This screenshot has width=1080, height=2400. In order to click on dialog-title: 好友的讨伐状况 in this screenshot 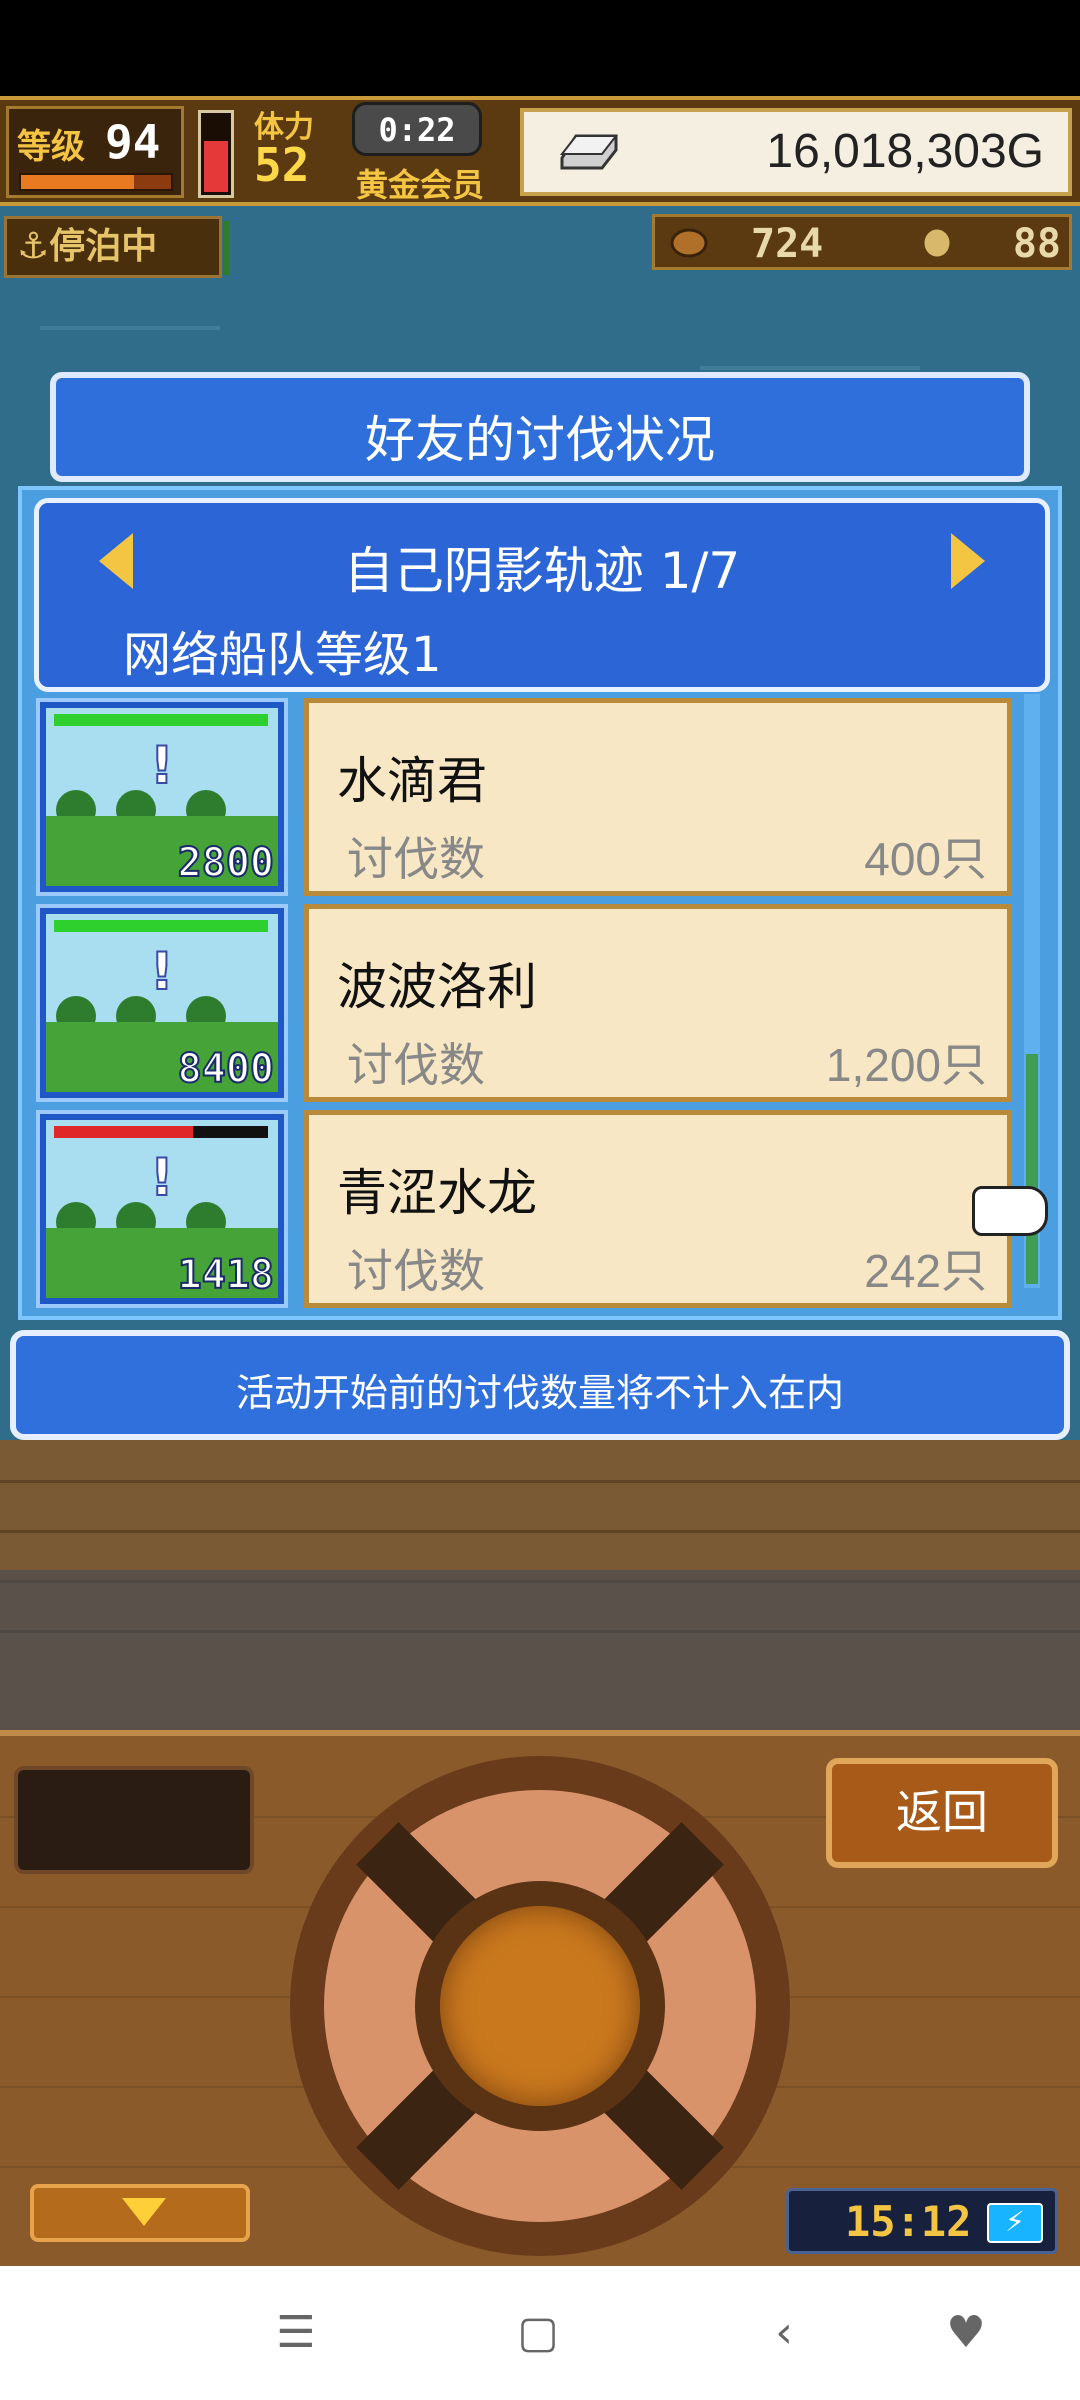, I will do `click(540, 440)`.